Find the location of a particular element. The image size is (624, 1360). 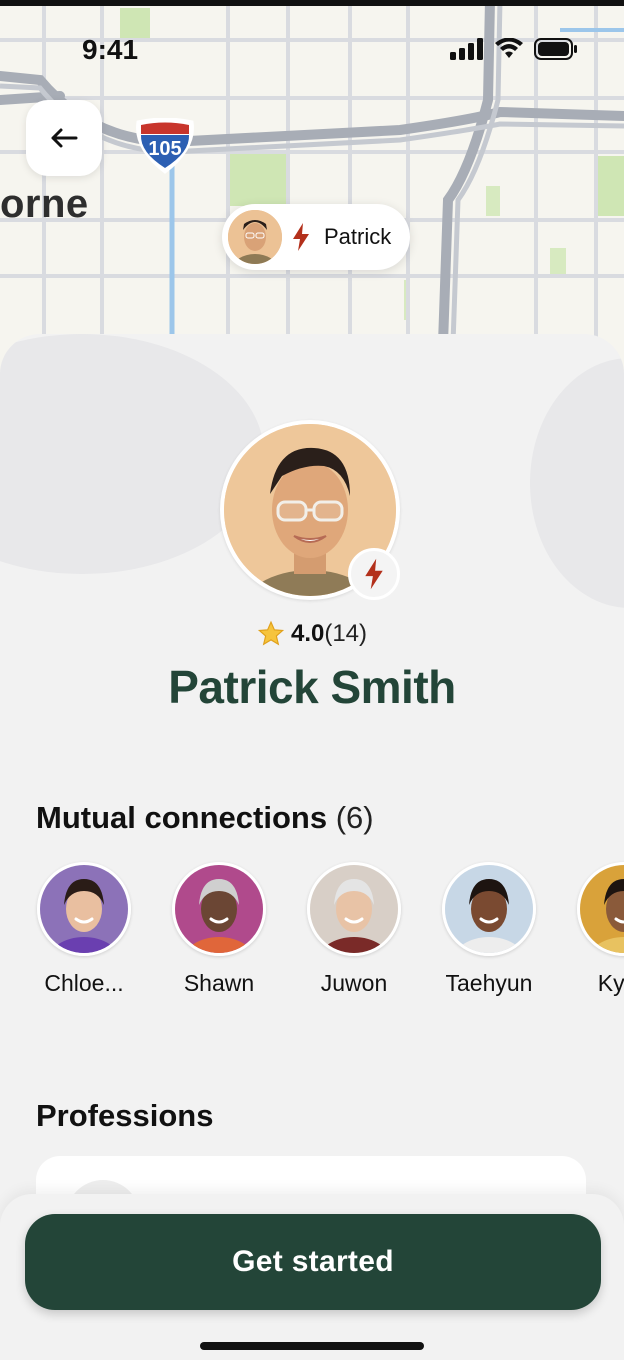

mutual-connections-heading: Mutual connections (6) is located at coordinates (205, 818).